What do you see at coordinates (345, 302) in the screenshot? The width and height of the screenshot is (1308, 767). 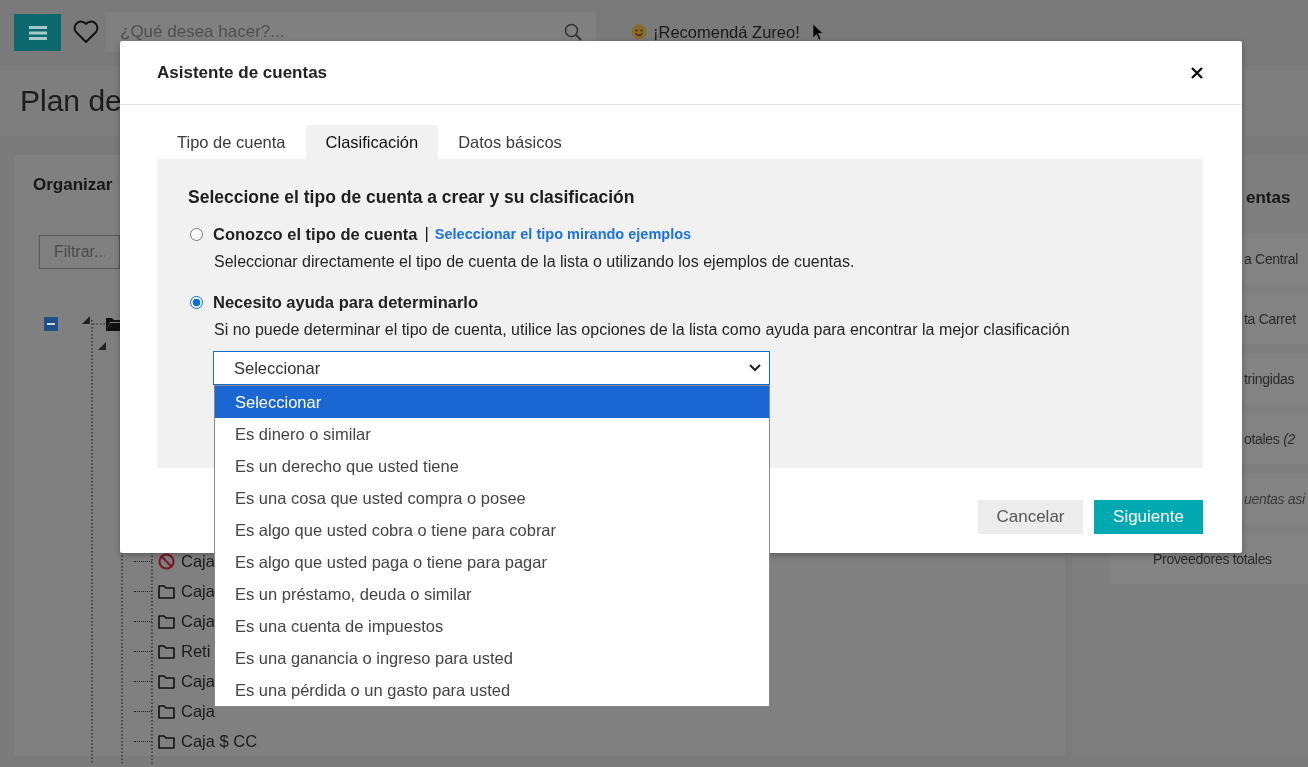 I see `option-label: Necesito ayuda para determinarlo` at bounding box center [345, 302].